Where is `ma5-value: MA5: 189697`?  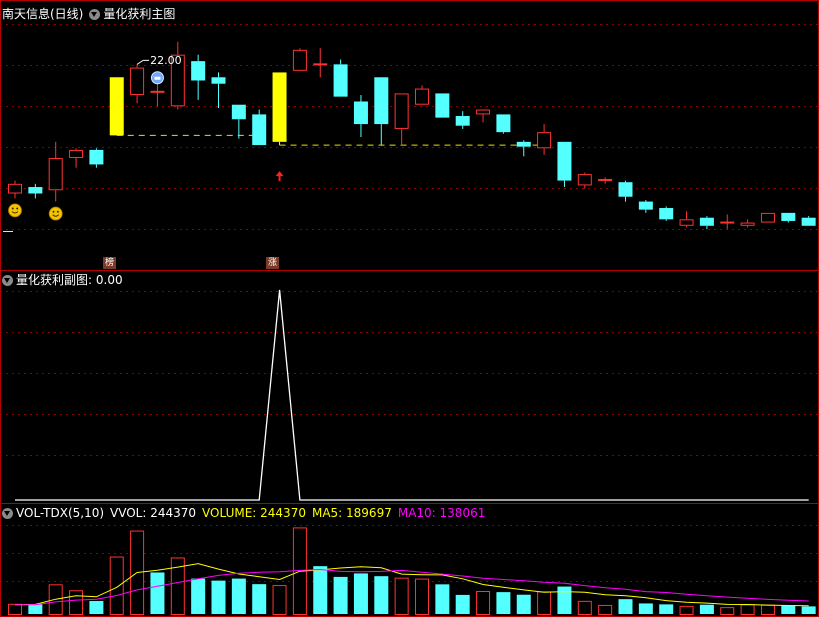
ma5-value: MA5: 189697 is located at coordinates (351, 513).